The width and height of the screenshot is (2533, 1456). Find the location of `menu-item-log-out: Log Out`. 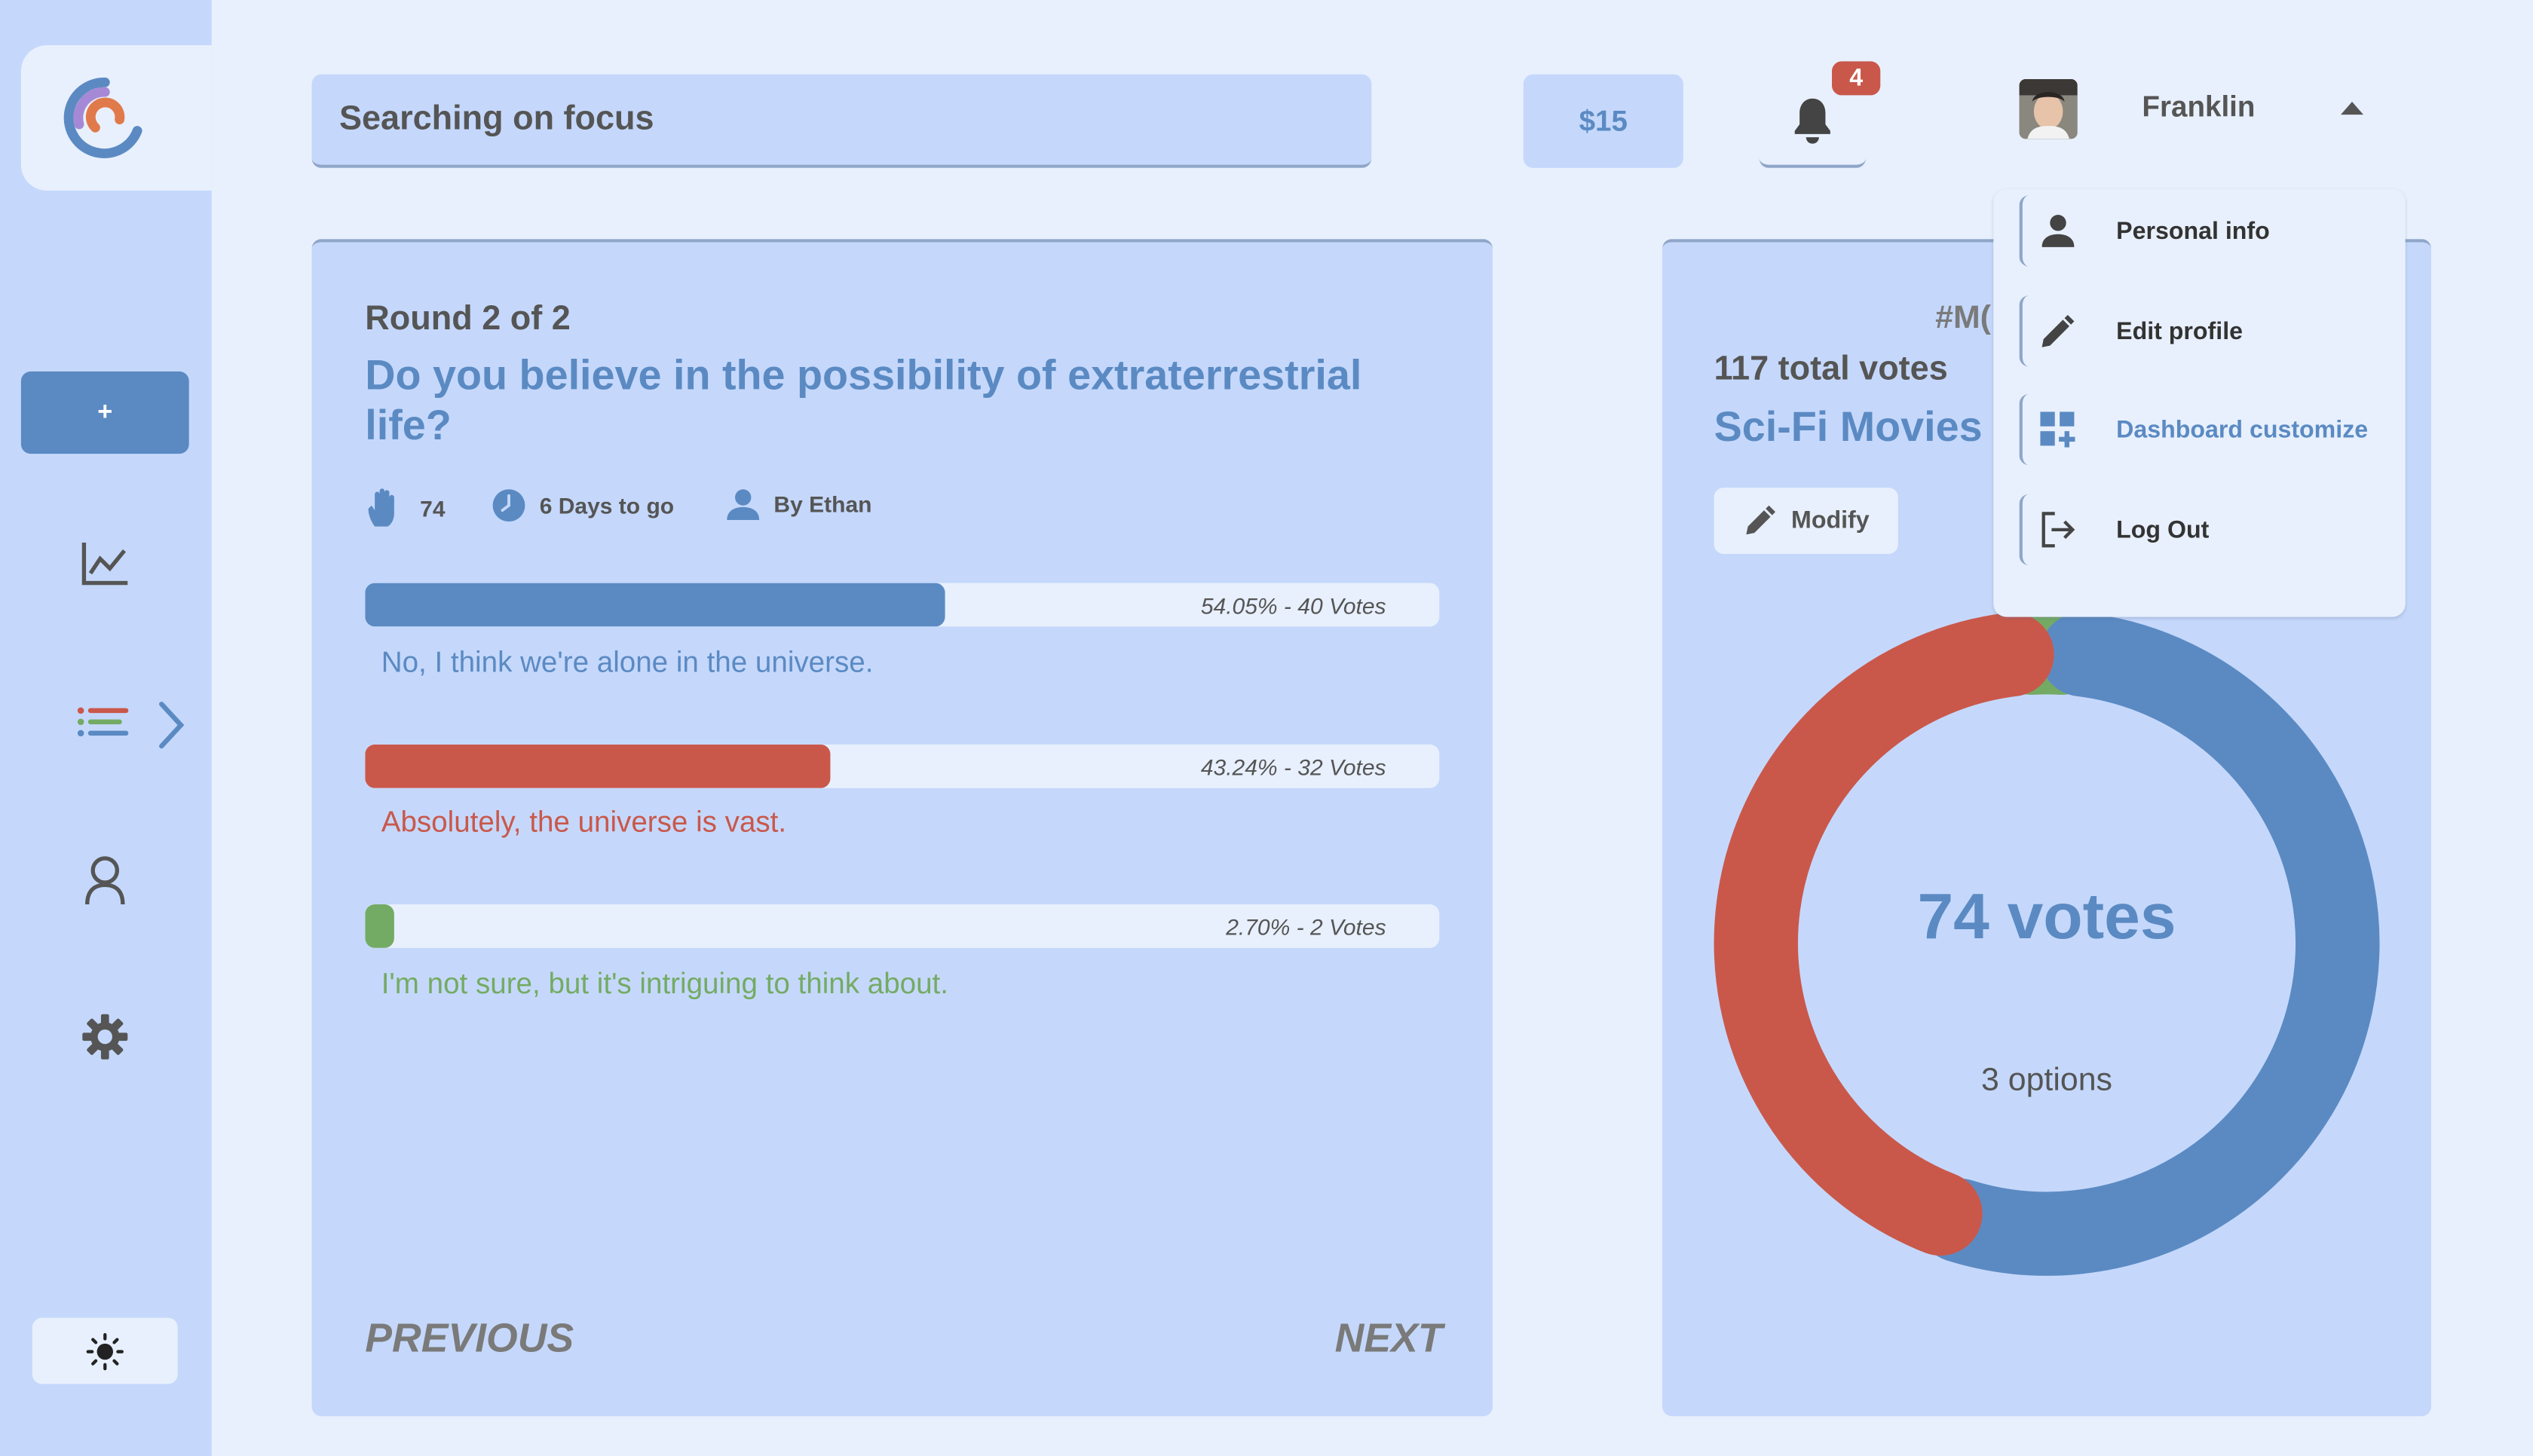

menu-item-log-out: Log Out is located at coordinates (2212, 529).